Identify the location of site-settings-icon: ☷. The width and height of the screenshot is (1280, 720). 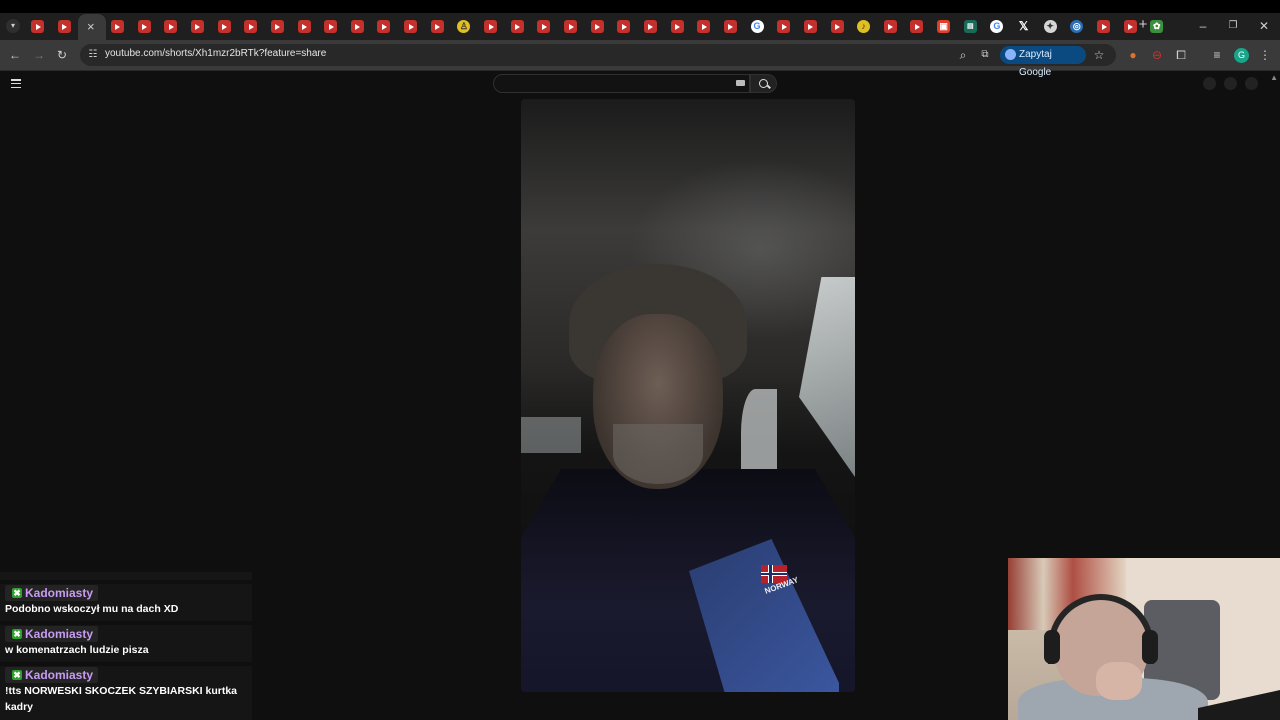
(93, 55).